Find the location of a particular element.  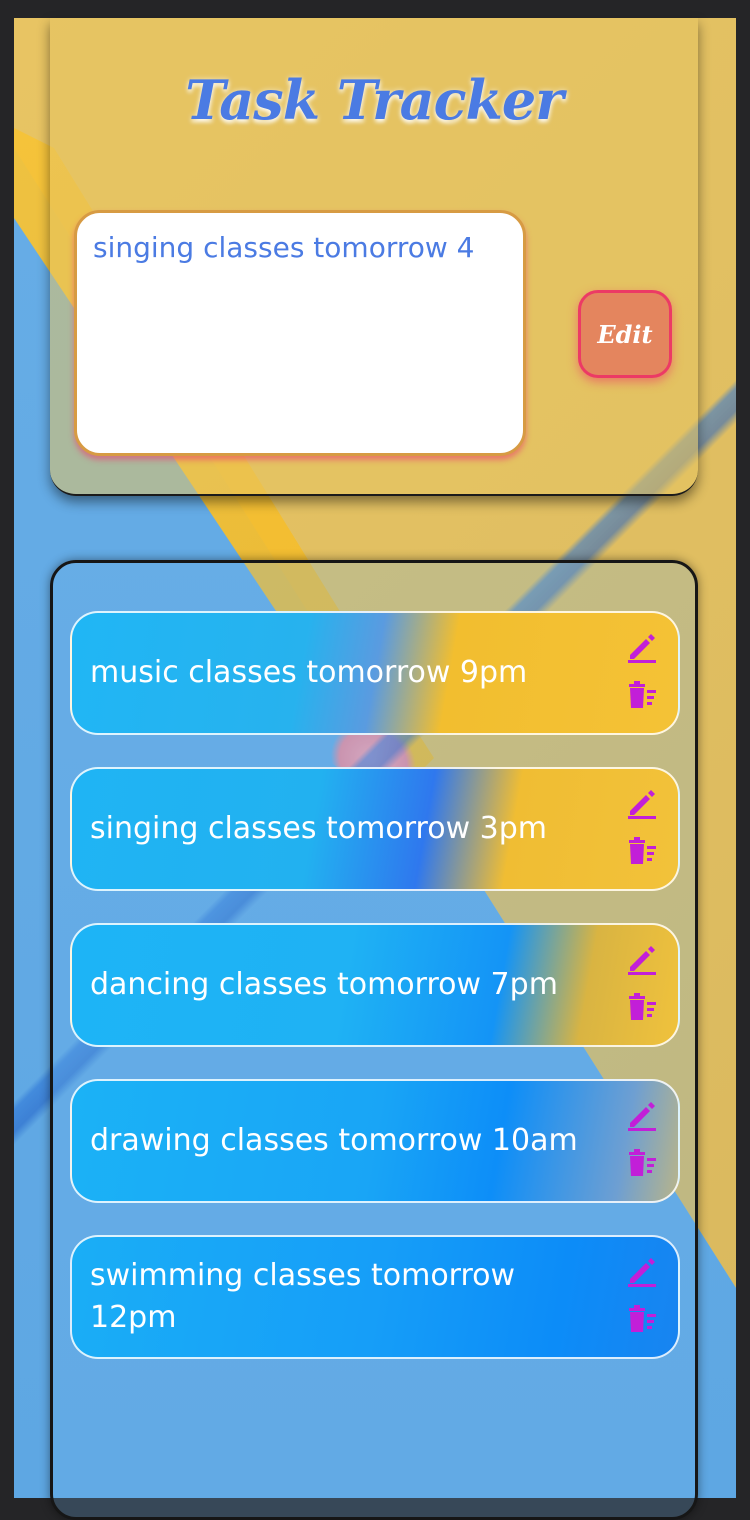

task-text: music classes tomorrow 9pm is located at coordinates (309, 672).